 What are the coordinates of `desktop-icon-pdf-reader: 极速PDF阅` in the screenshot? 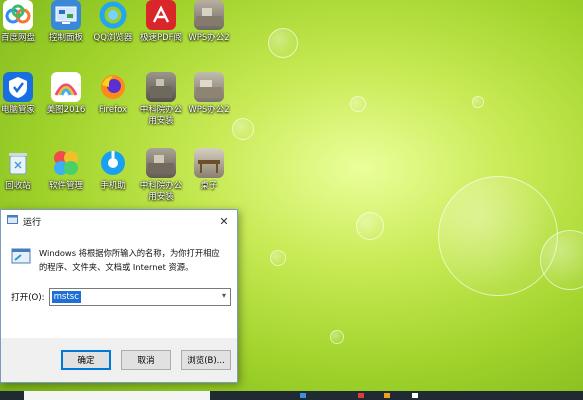 It's located at (161, 22).